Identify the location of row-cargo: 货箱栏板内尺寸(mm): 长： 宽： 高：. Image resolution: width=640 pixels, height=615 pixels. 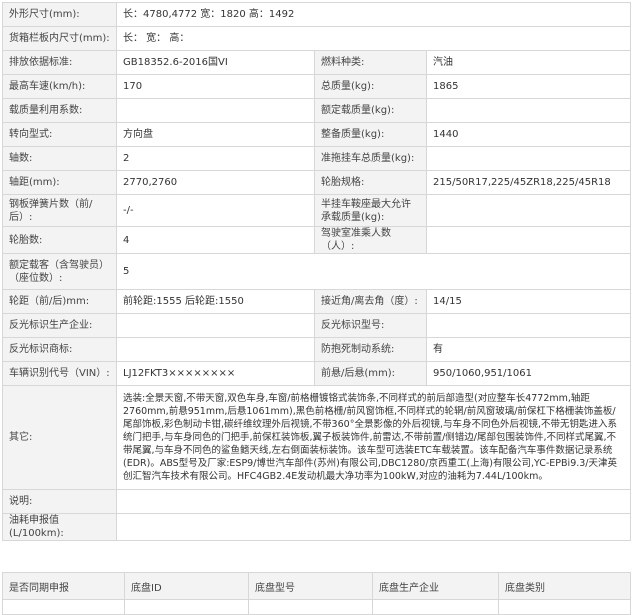
(317, 38).